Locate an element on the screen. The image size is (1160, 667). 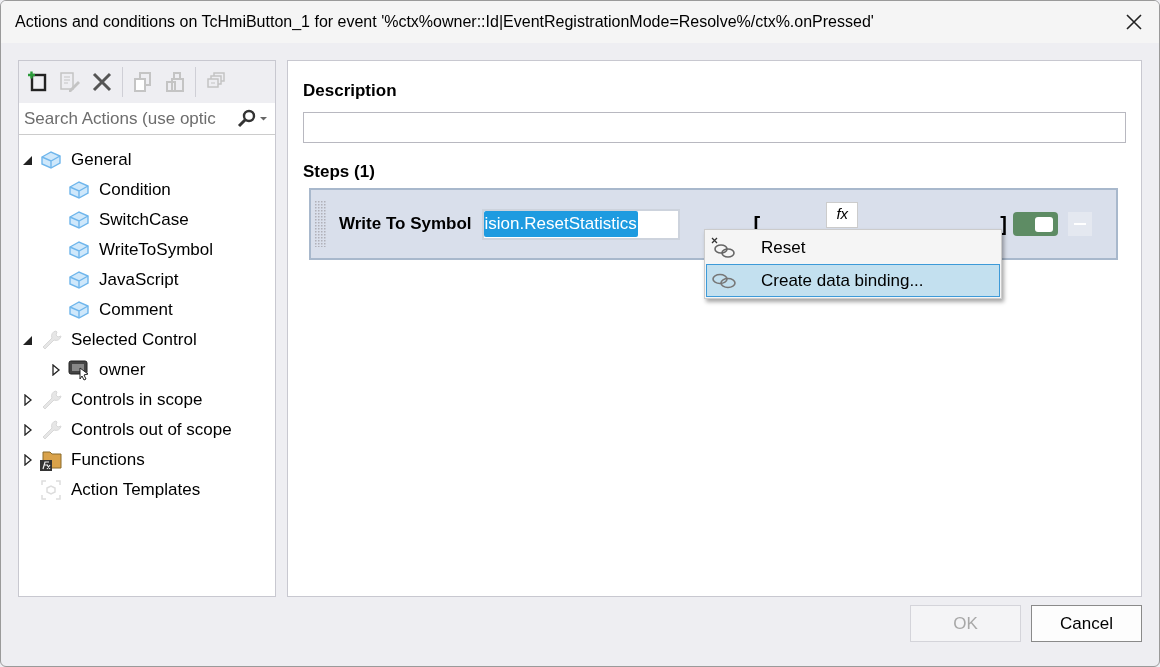
step-title: Write To Symbol is located at coordinates (405, 224).